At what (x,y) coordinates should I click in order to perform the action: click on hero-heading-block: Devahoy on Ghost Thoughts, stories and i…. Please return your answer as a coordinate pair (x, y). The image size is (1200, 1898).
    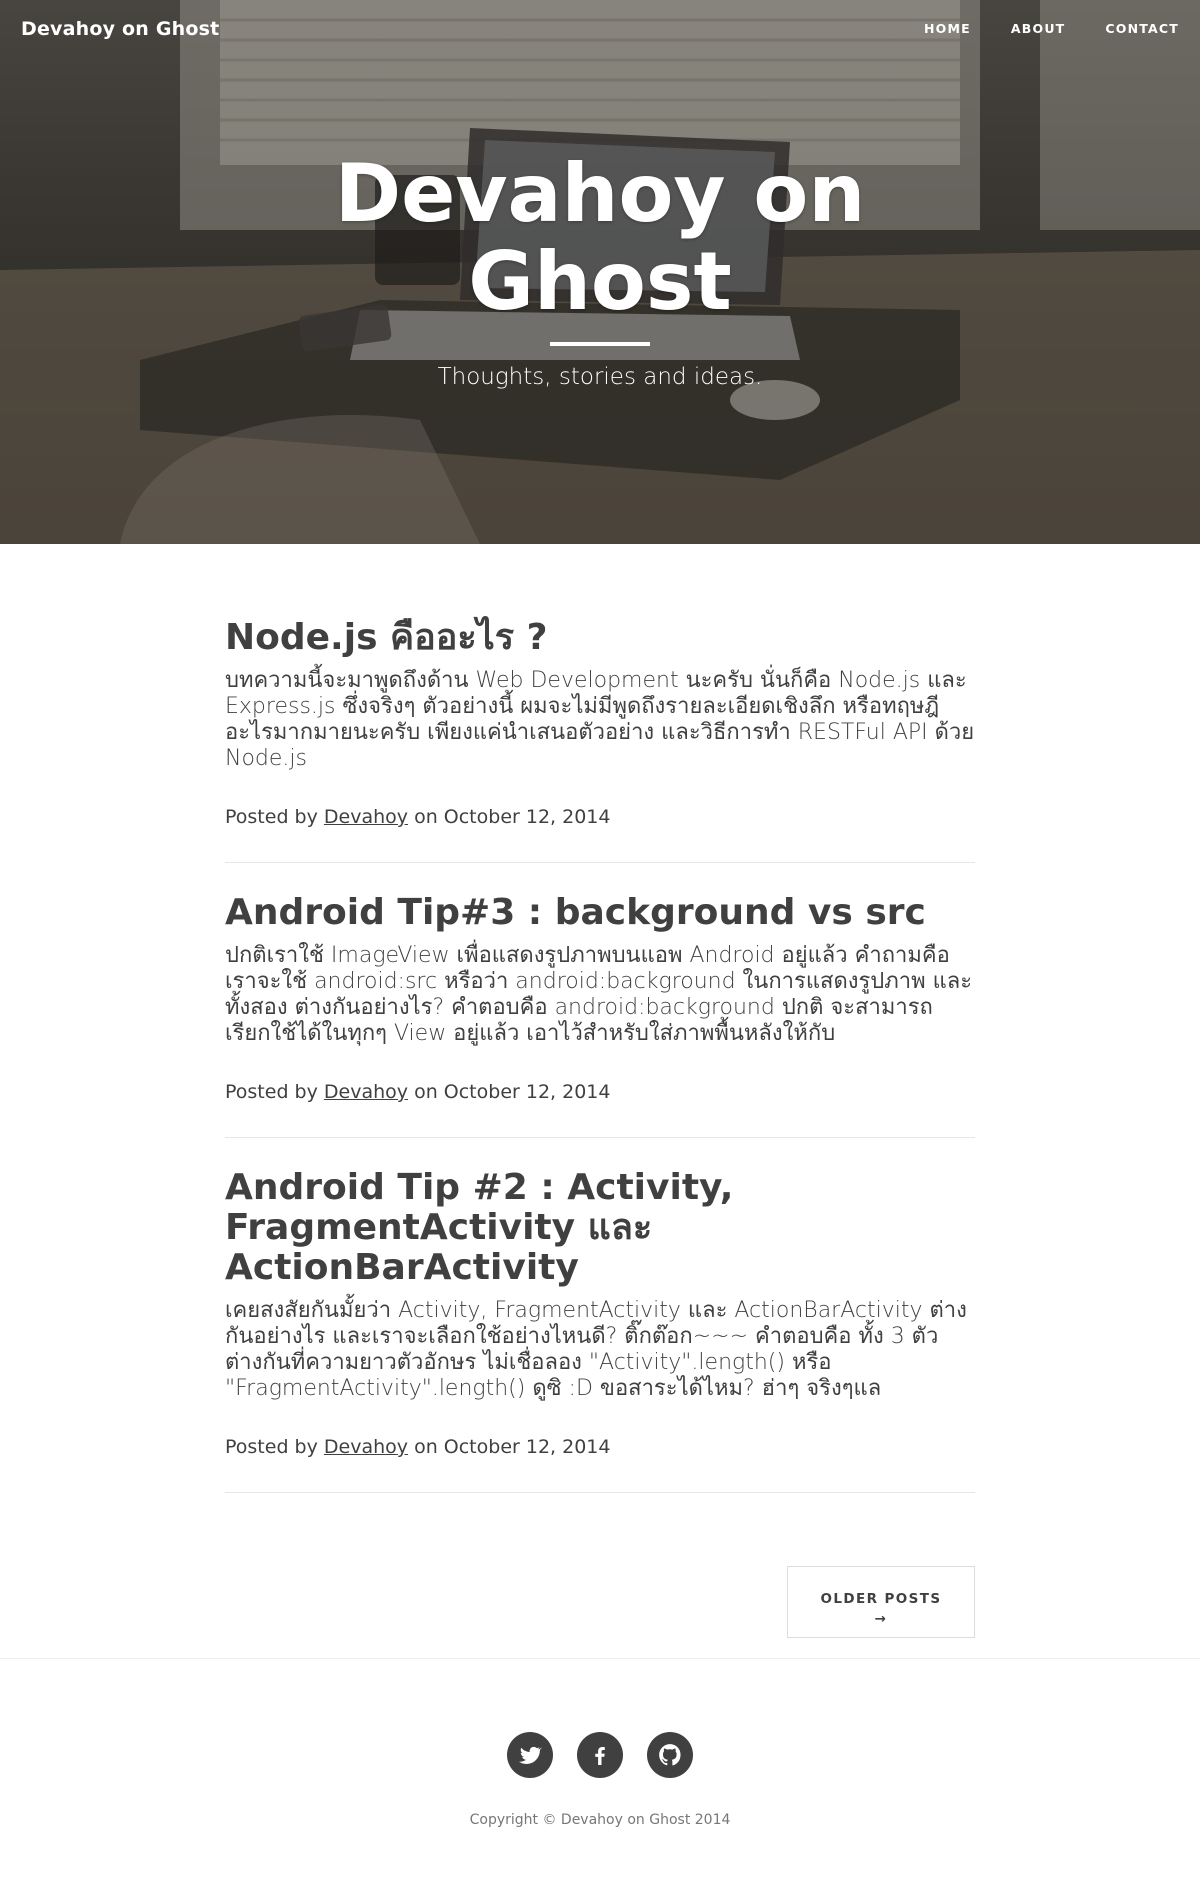
    Looking at the image, I should click on (600, 269).